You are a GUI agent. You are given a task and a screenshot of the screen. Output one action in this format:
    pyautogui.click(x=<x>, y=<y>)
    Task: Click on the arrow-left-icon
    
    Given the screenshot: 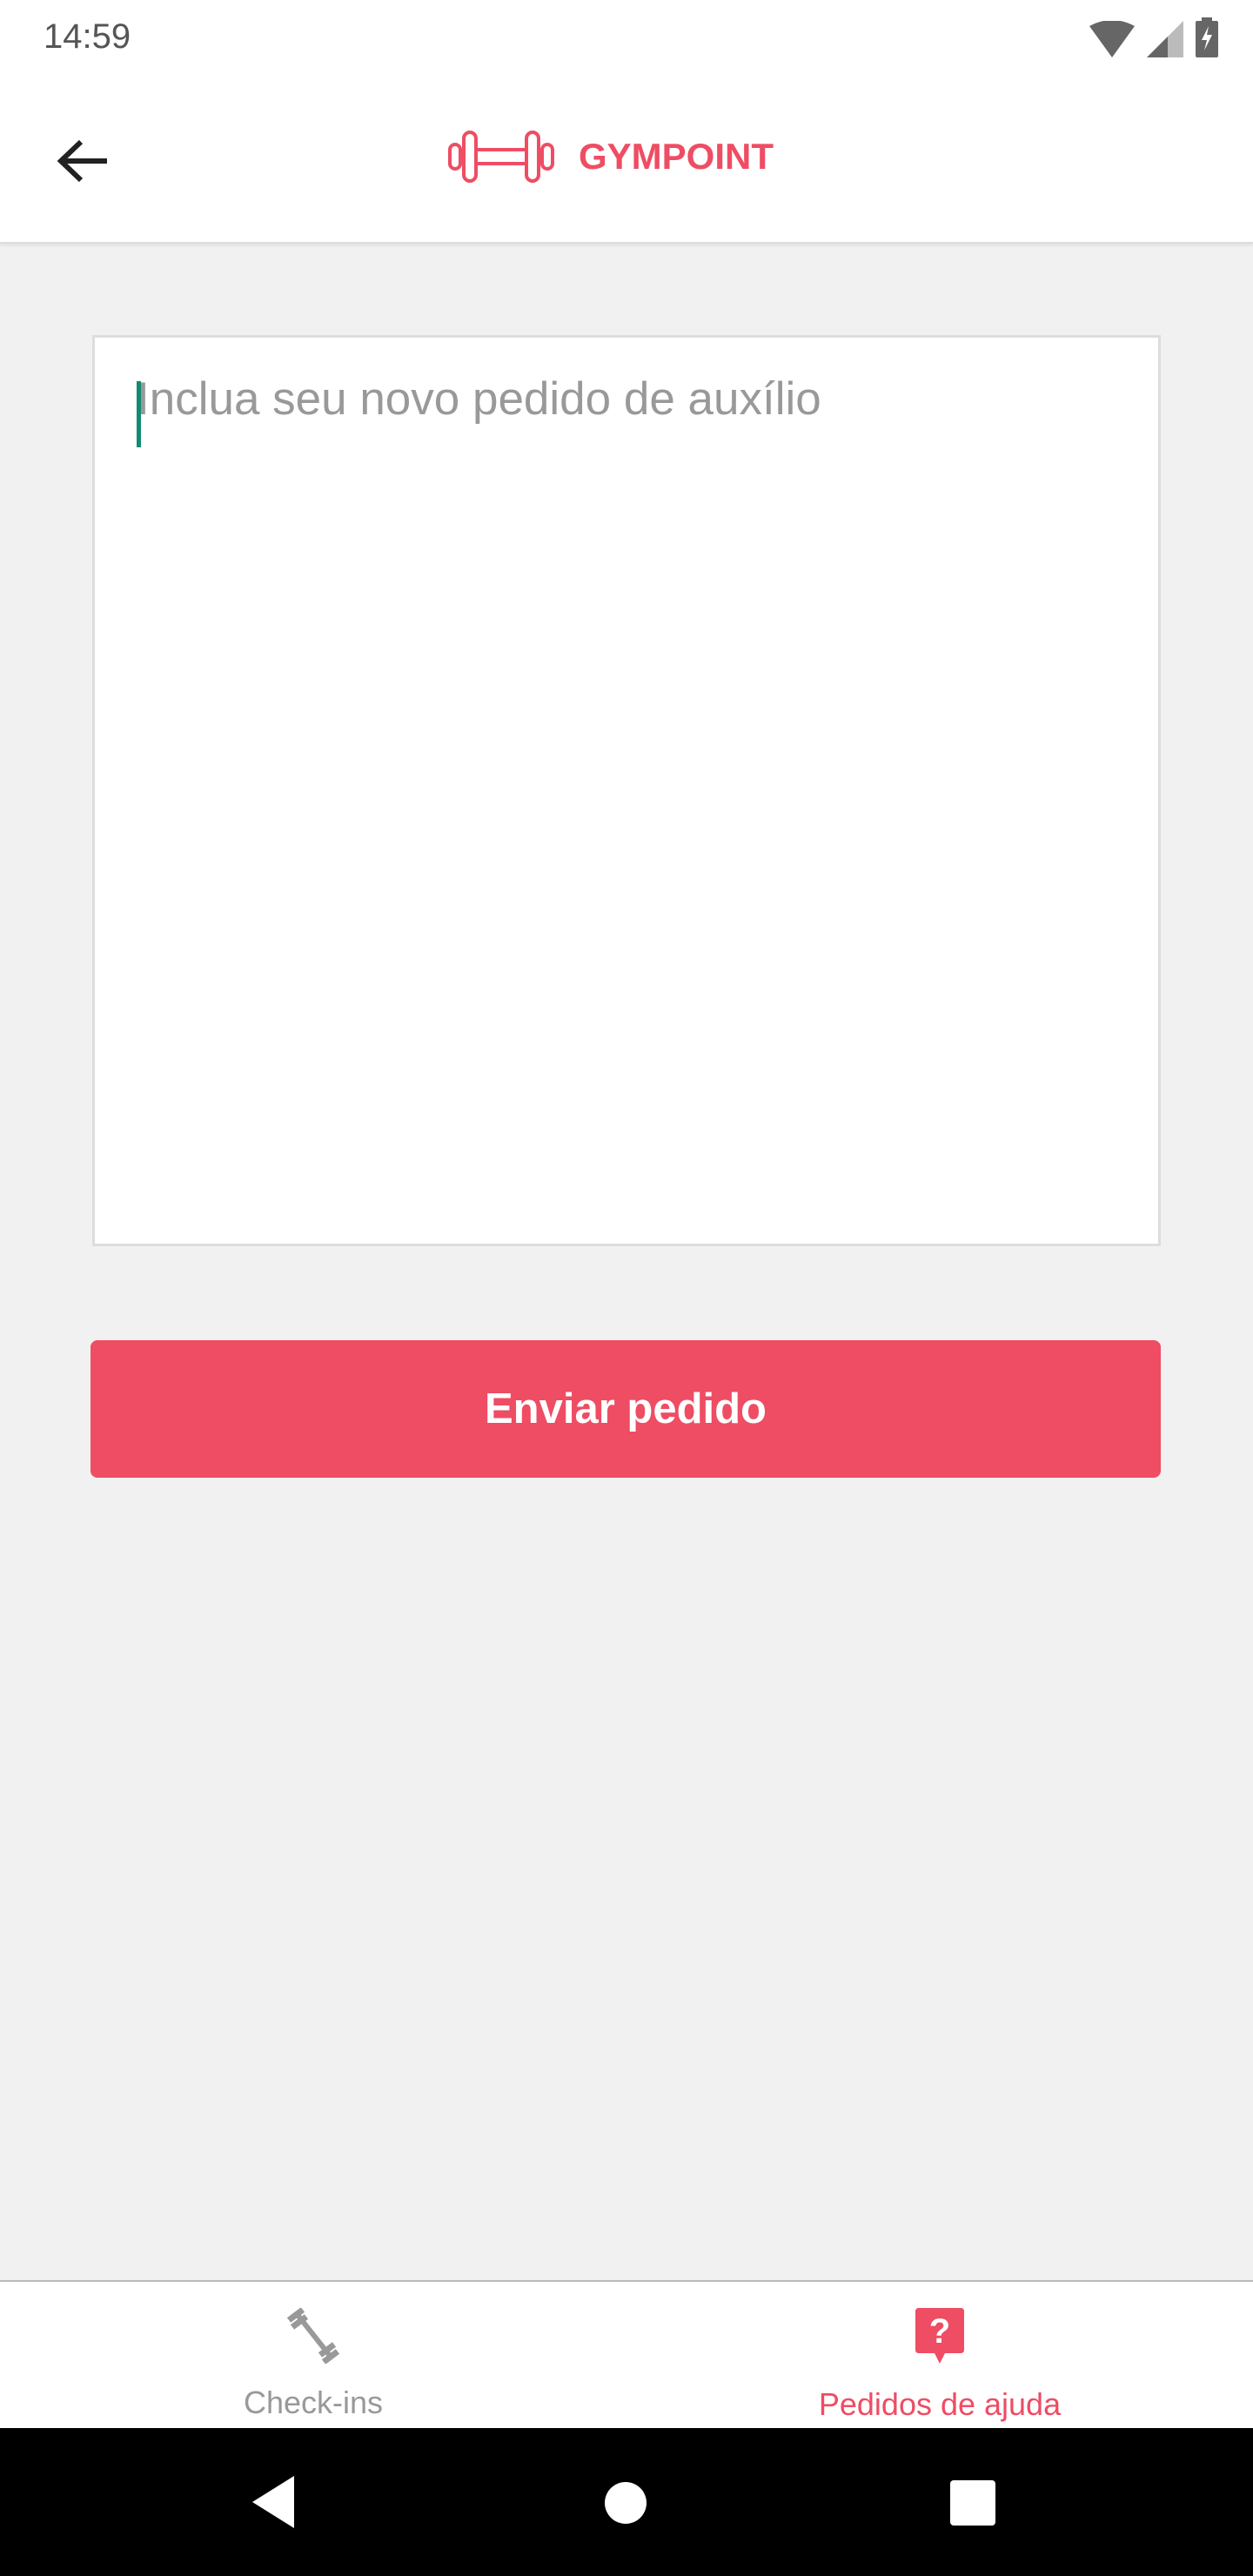 What is the action you would take?
    pyautogui.click(x=82, y=161)
    